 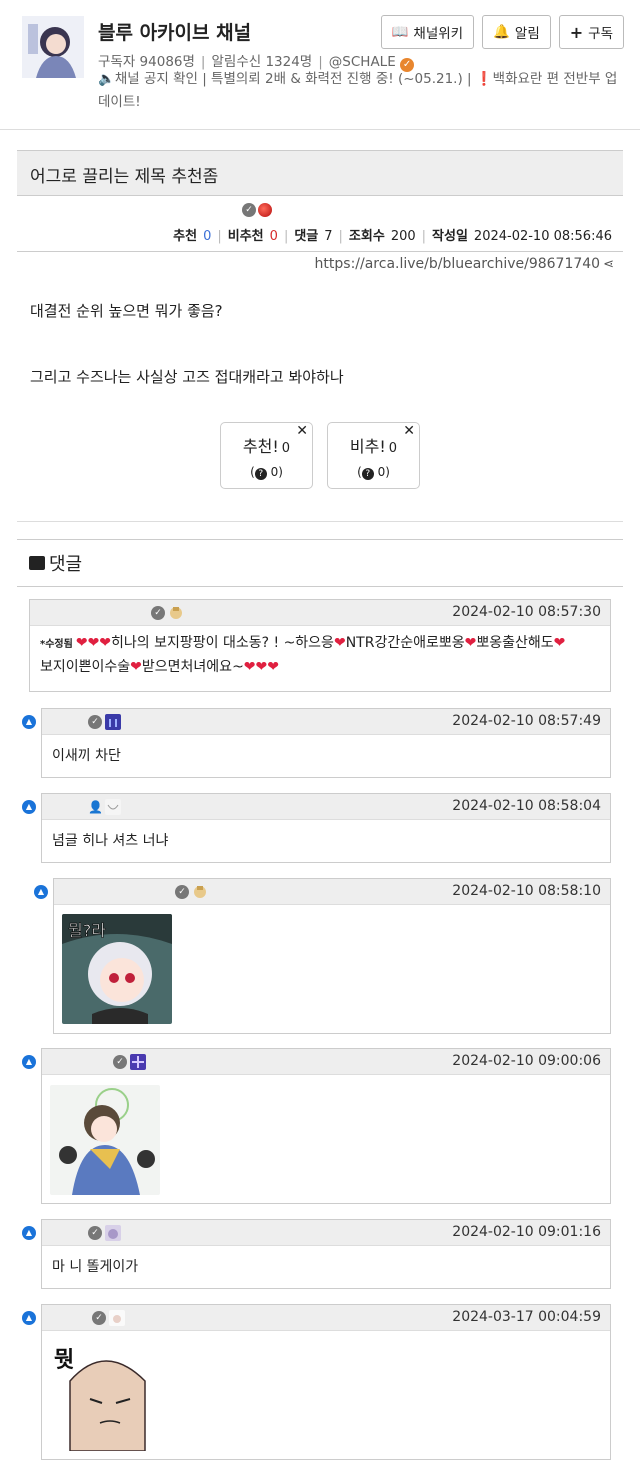 I want to click on comment-header: ✓ 2024-02-10 08:58:10, so click(x=332, y=892).